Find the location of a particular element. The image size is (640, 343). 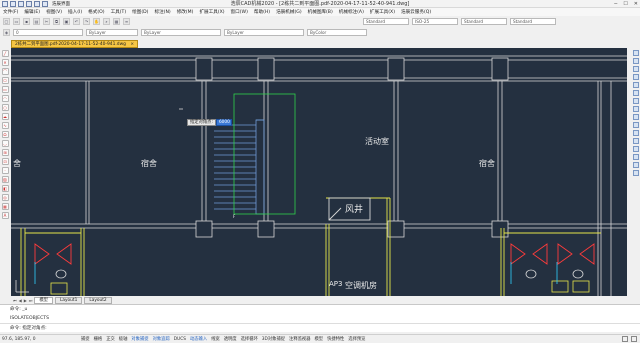

next-layout-icon: ▶ is located at coordinates (25, 300).